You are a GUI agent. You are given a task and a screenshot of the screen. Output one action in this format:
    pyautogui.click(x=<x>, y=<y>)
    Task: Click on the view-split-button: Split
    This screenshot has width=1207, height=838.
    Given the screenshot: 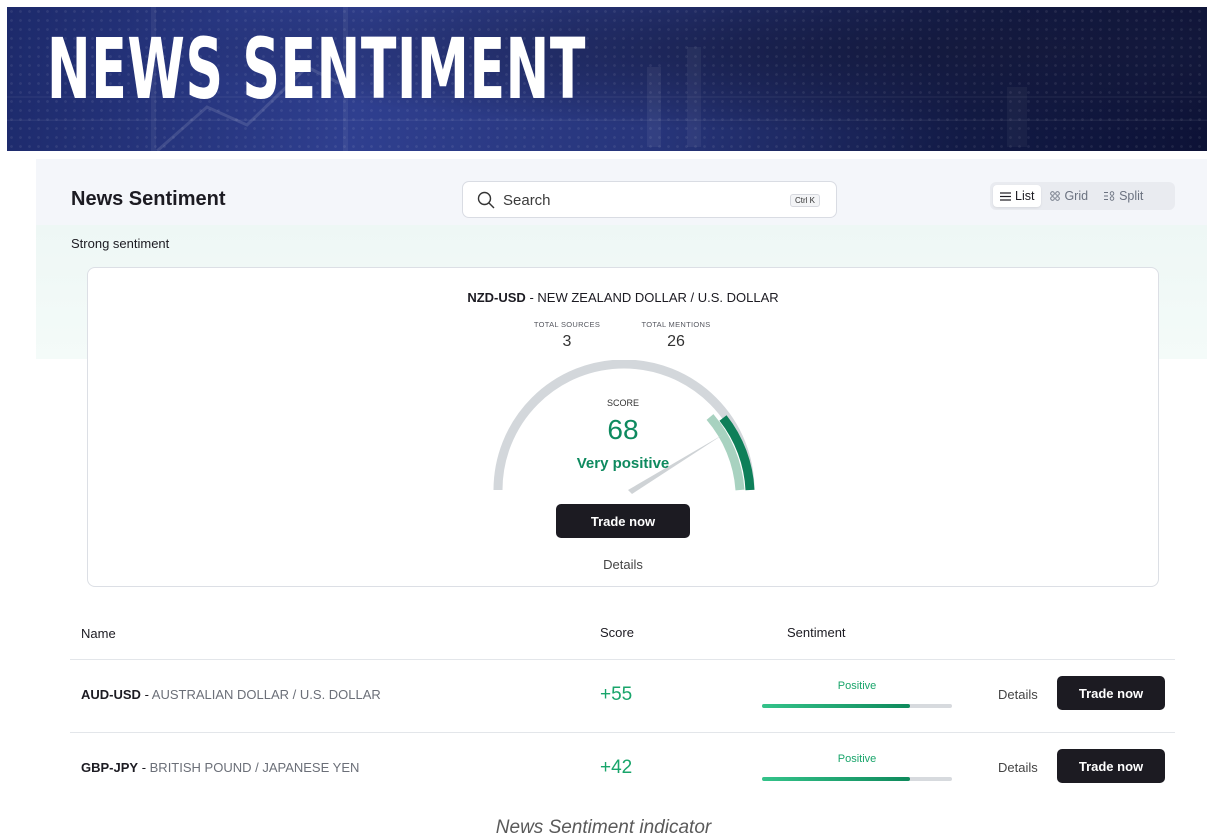 What is the action you would take?
    pyautogui.click(x=1123, y=196)
    